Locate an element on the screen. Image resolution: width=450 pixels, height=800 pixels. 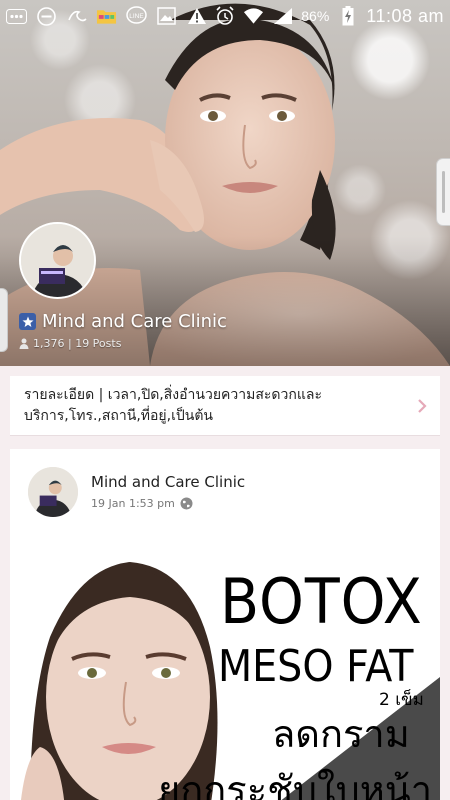
alarm-icon is located at coordinates (224, 16).